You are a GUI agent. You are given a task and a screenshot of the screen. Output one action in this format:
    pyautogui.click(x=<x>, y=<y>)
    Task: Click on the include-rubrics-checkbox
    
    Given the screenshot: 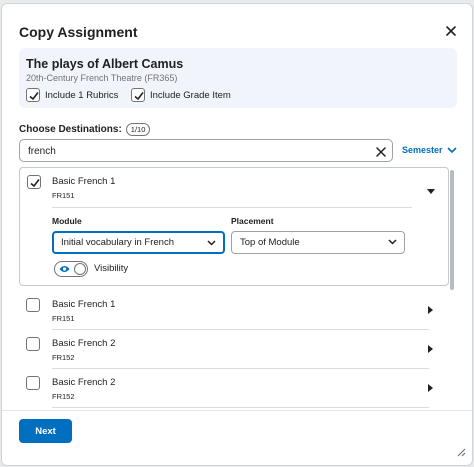 What is the action you would take?
    pyautogui.click(x=33, y=95)
    